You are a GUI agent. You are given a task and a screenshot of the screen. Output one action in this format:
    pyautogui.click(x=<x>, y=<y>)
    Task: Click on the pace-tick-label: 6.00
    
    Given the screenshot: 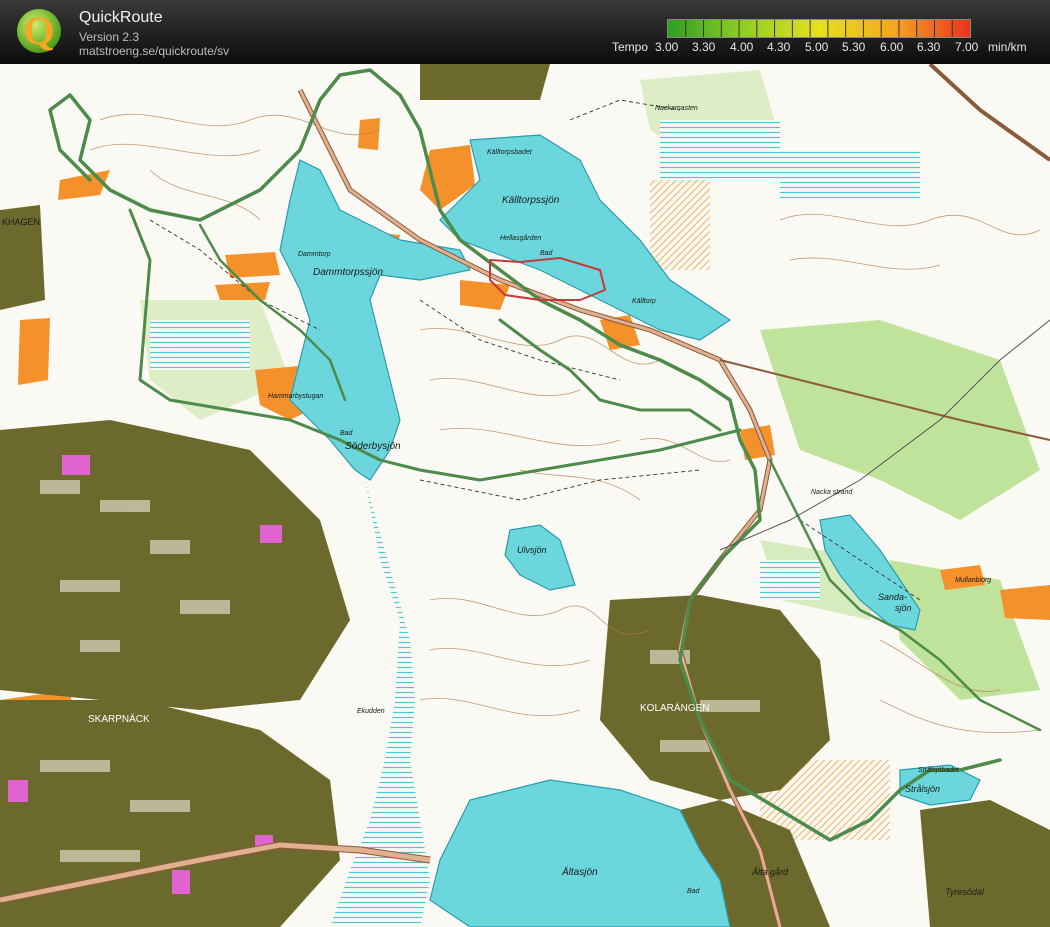 What is the action you would take?
    pyautogui.click(x=892, y=47)
    